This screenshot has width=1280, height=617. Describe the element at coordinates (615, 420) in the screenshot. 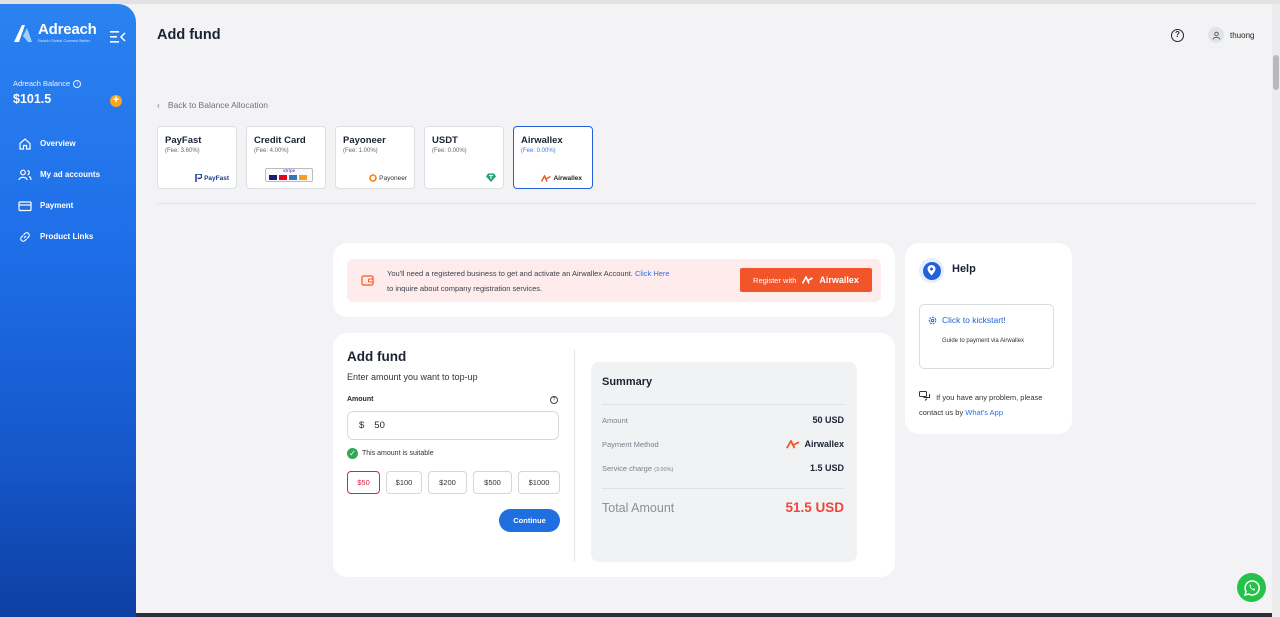

I see `summary-amount-label: Amount` at that location.